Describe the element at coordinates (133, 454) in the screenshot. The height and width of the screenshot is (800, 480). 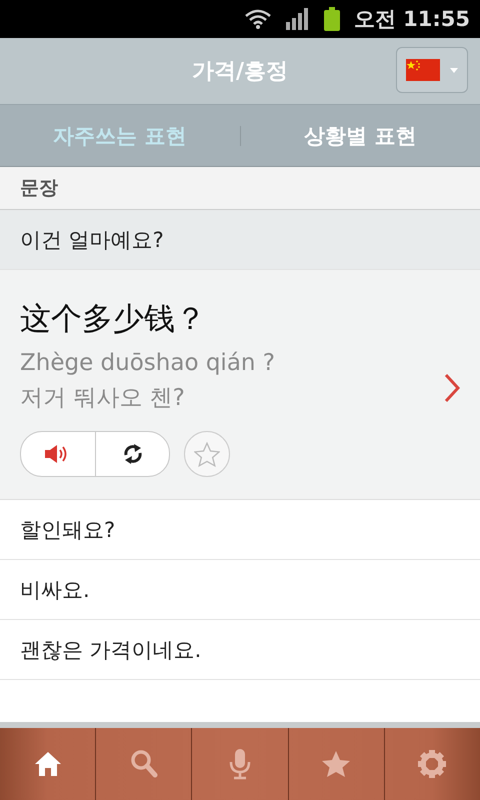
I see `repeat-icon` at that location.